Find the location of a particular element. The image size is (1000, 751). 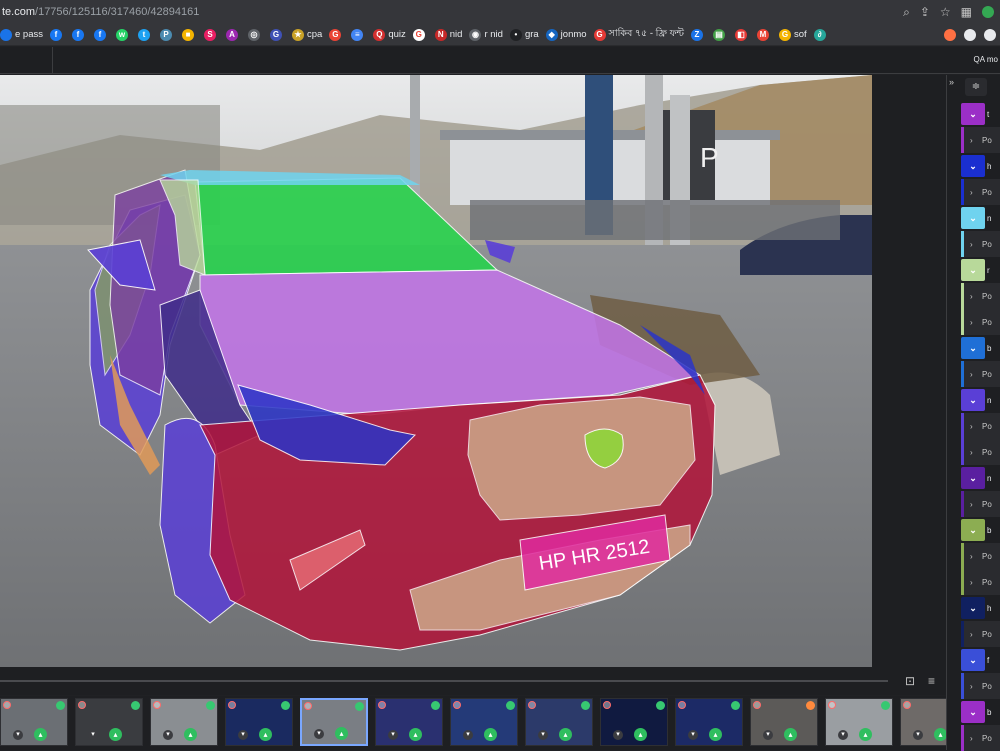

object-class-row: ⌄ h is located at coordinates (980, 608).